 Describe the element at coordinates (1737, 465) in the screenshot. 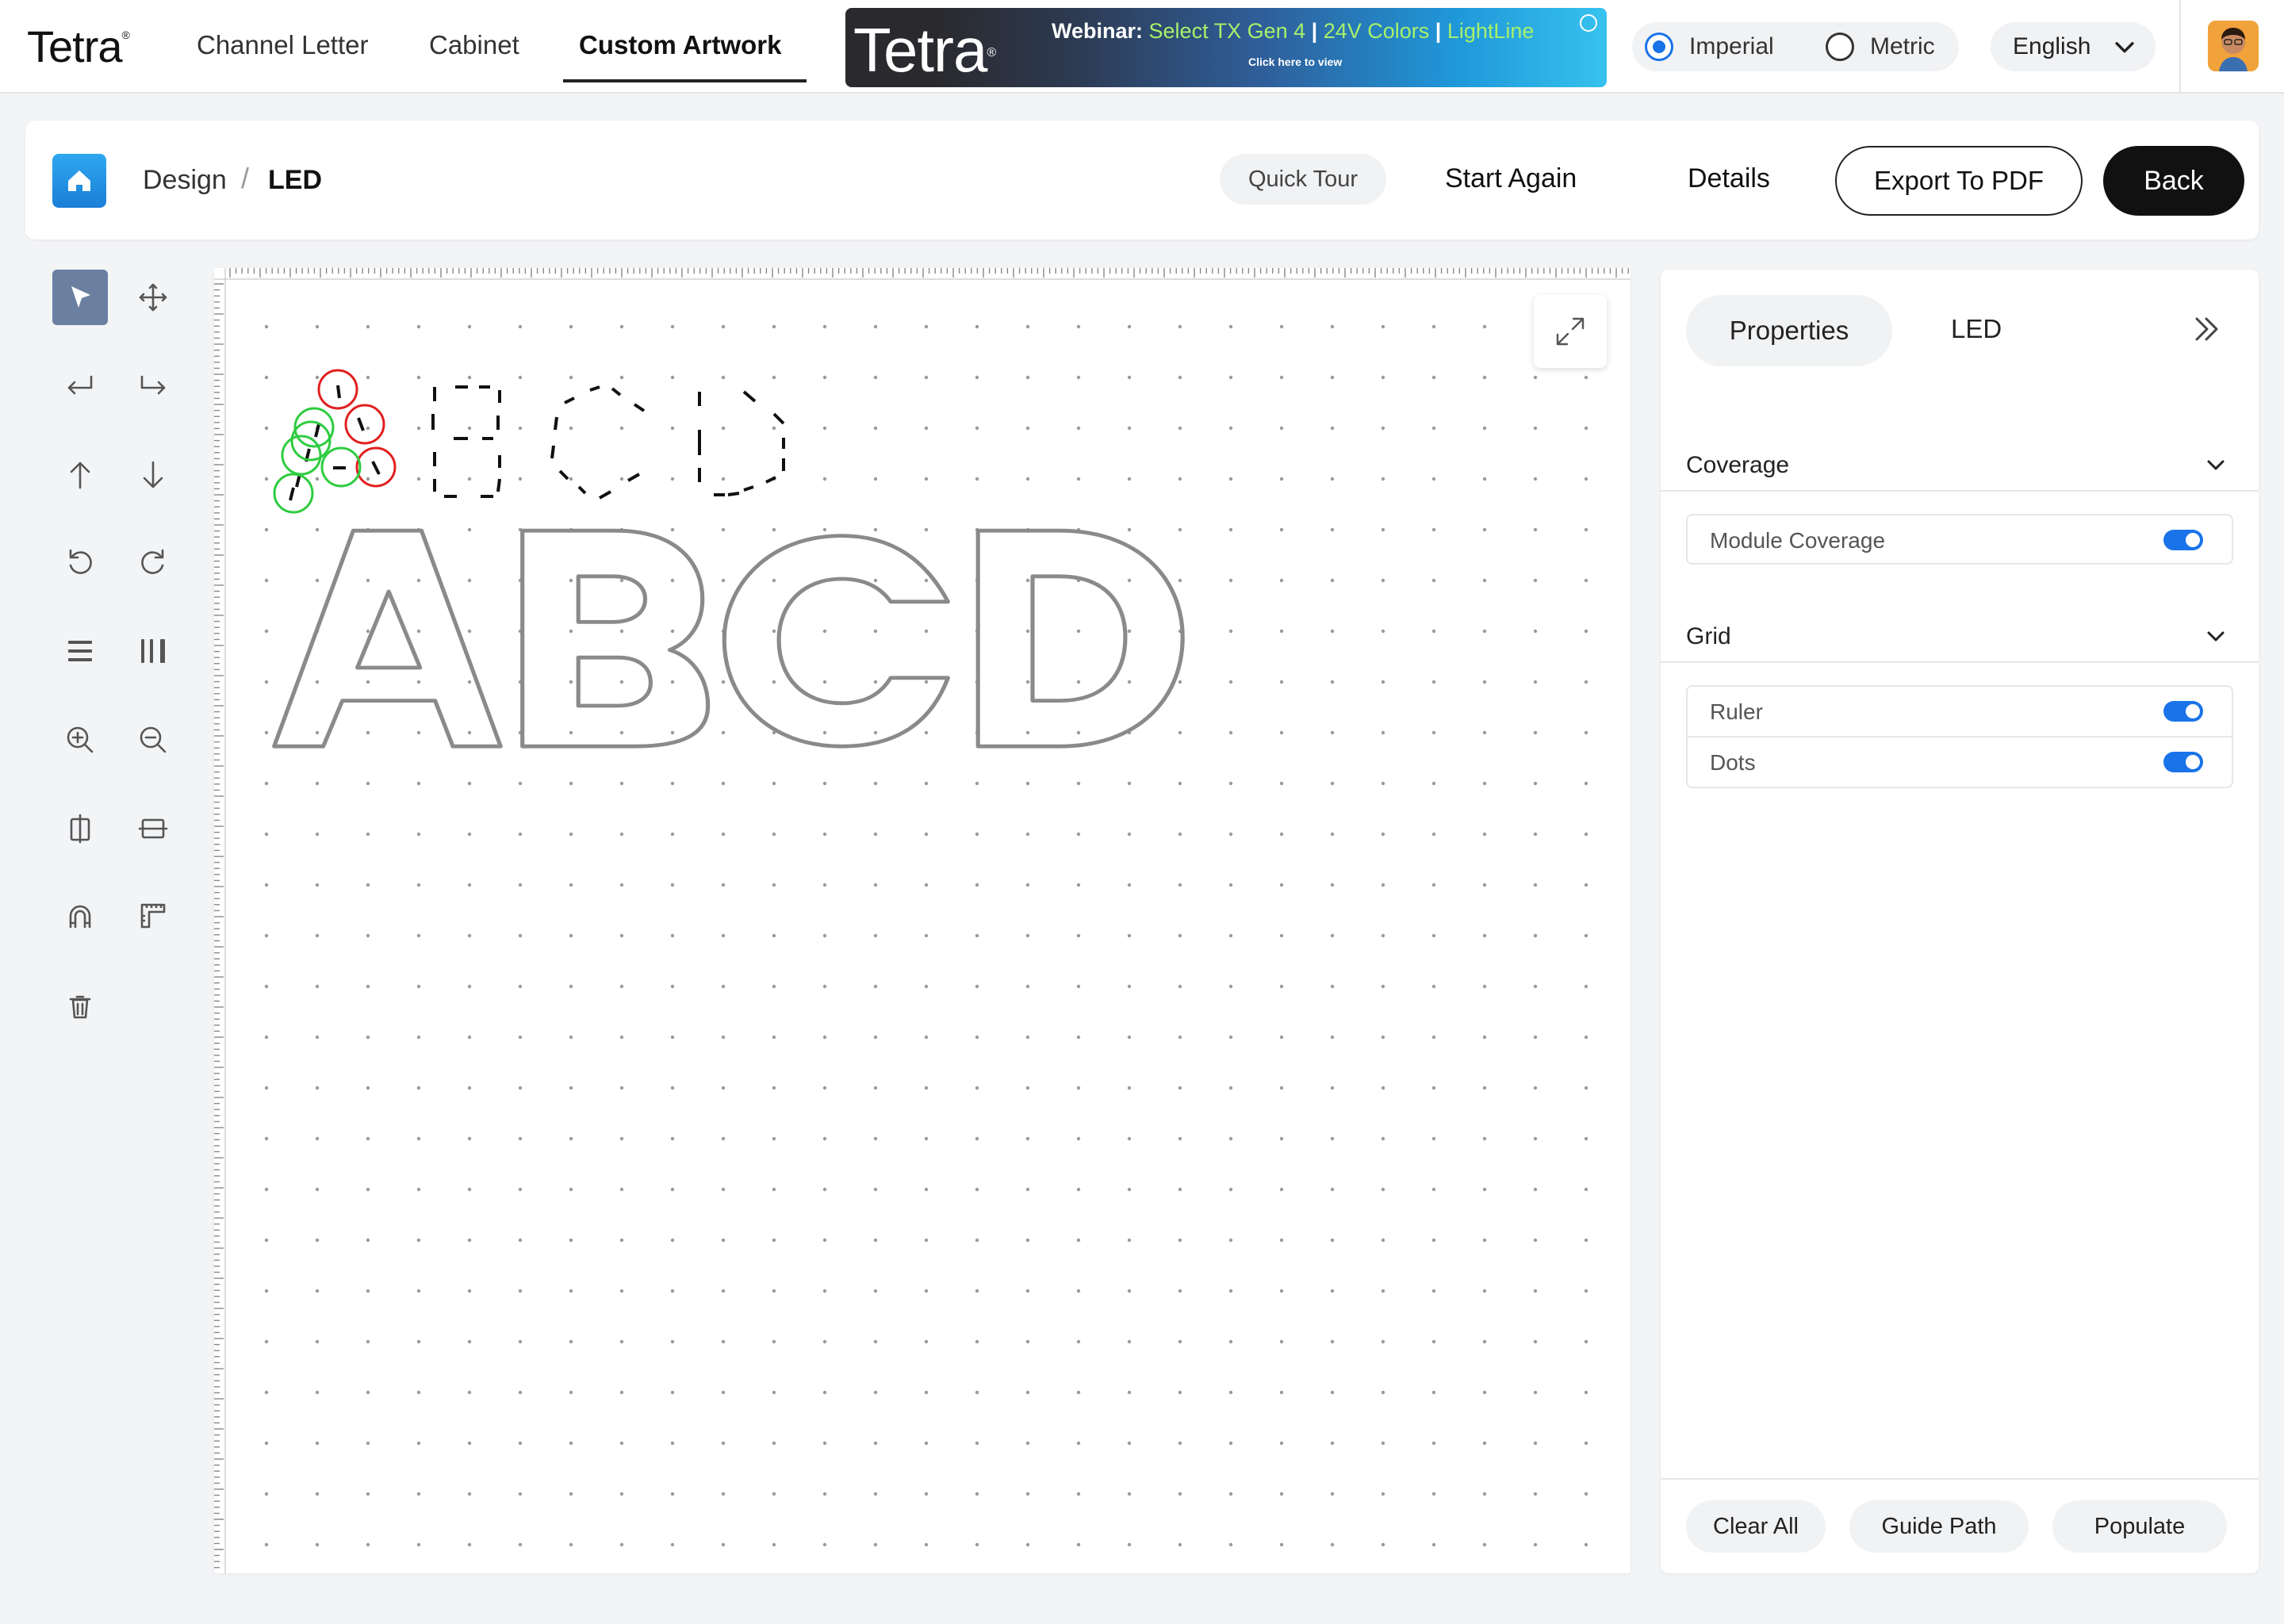

I see `coverage-section-title: Coverage` at that location.